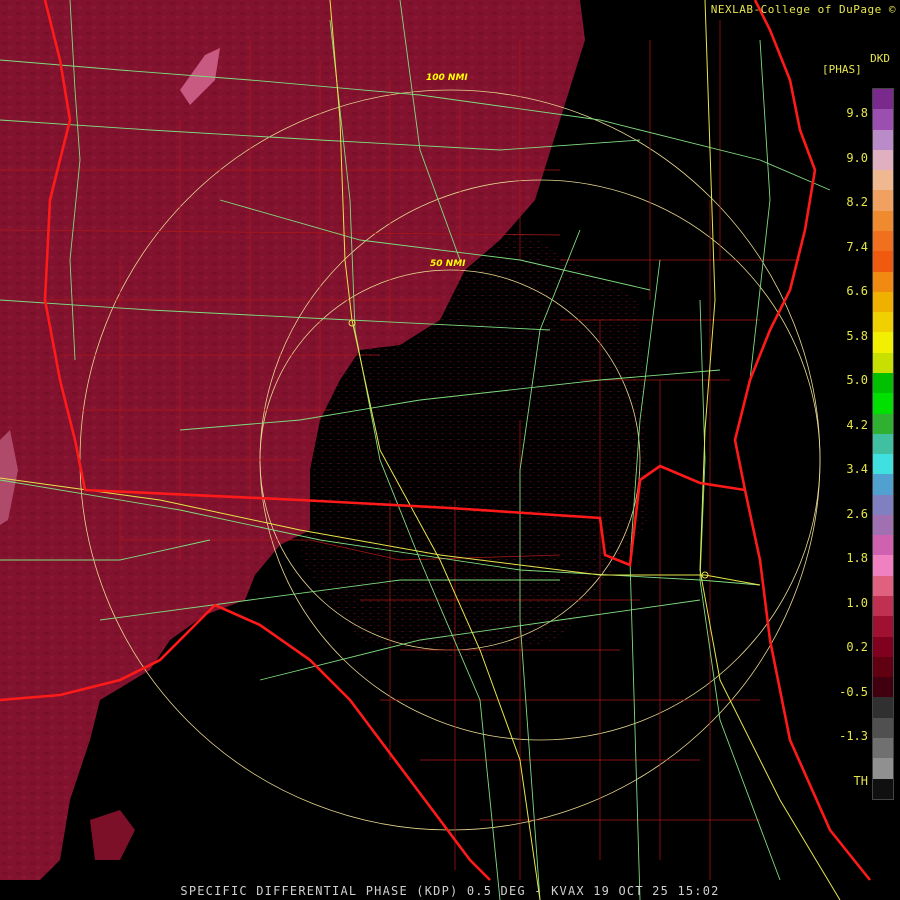  What do you see at coordinates (853, 691) in the screenshot?
I see `color-scale-tick-label: -0.5` at bounding box center [853, 691].